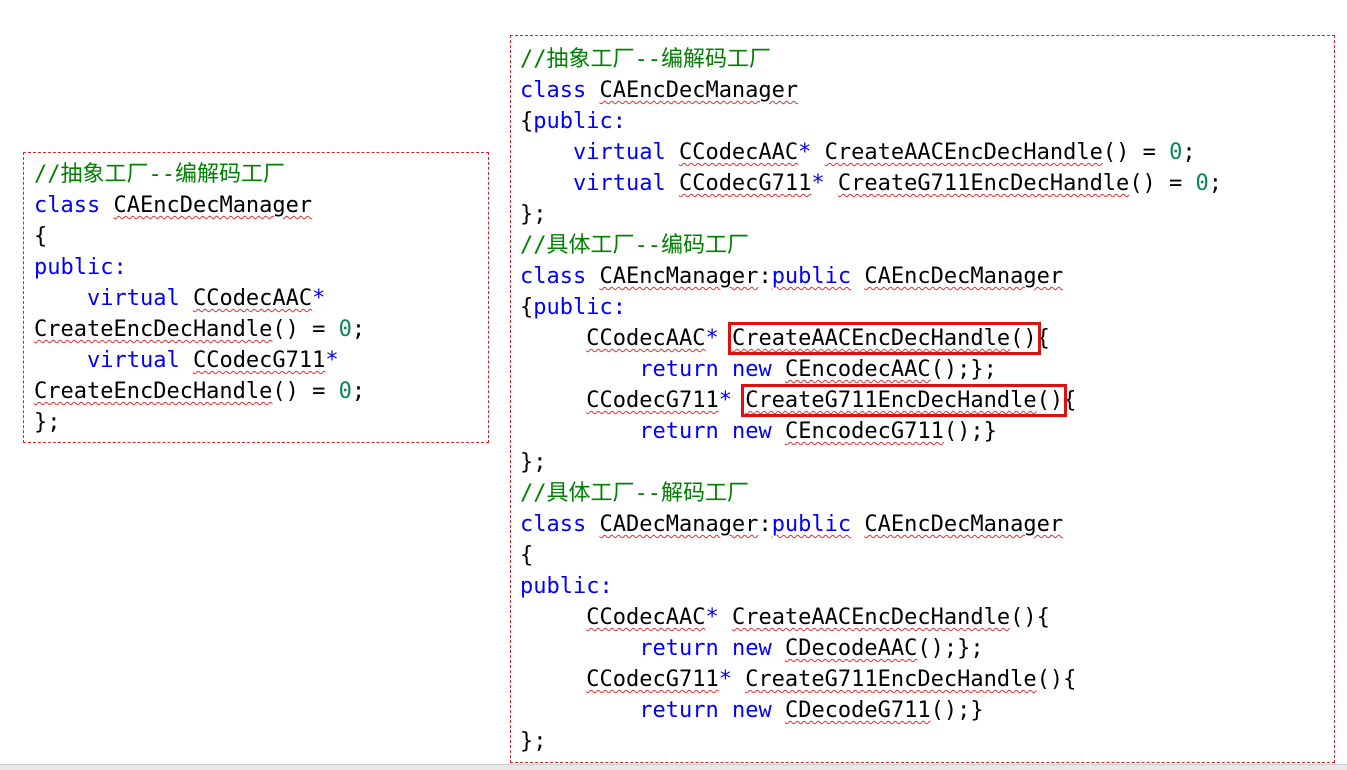 The height and width of the screenshot is (770, 1347). Describe the element at coordinates (213, 205) in the screenshot. I see `class-name: CAEncDecManager` at that location.